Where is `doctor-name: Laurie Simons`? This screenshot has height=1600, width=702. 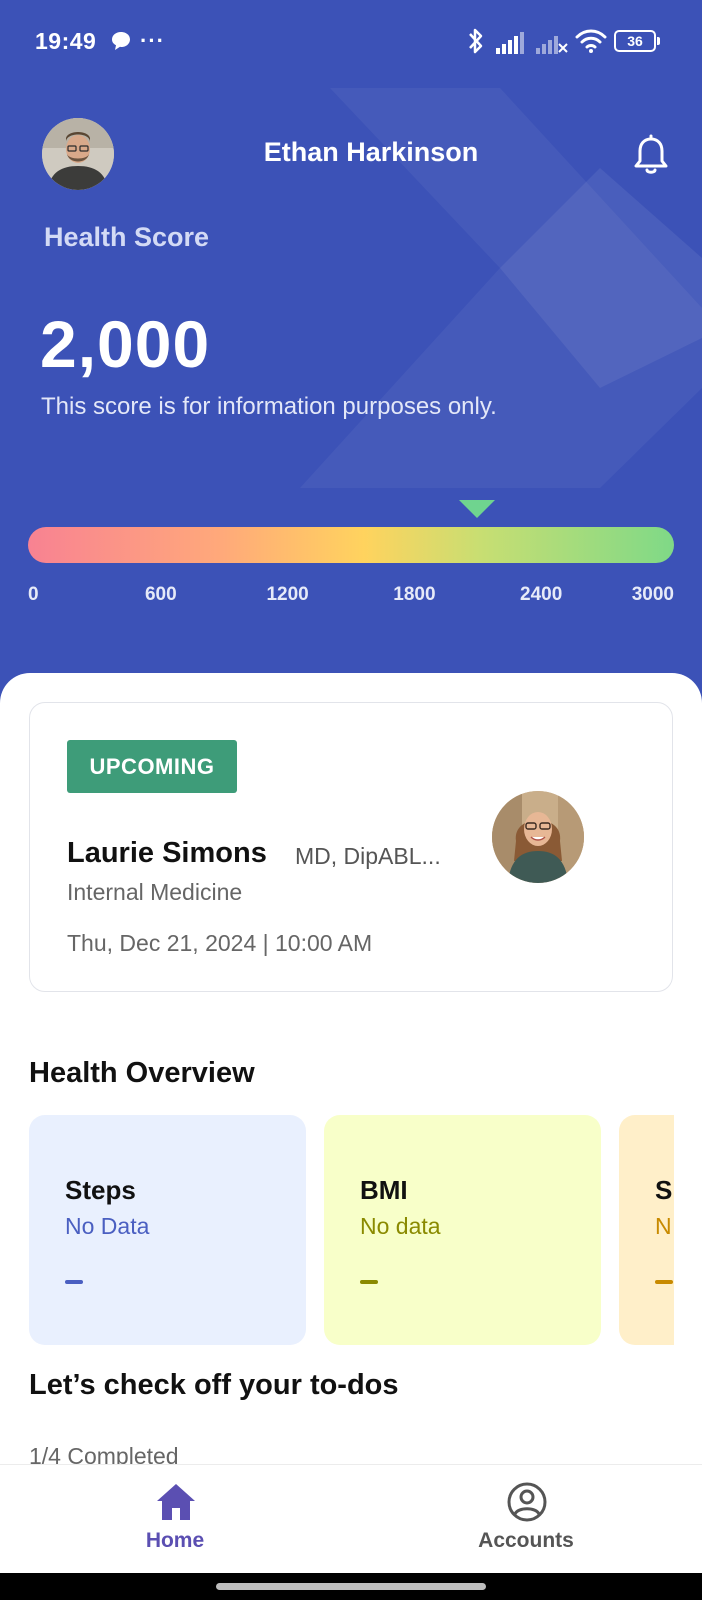
doctor-name: Laurie Simons is located at coordinates (167, 853).